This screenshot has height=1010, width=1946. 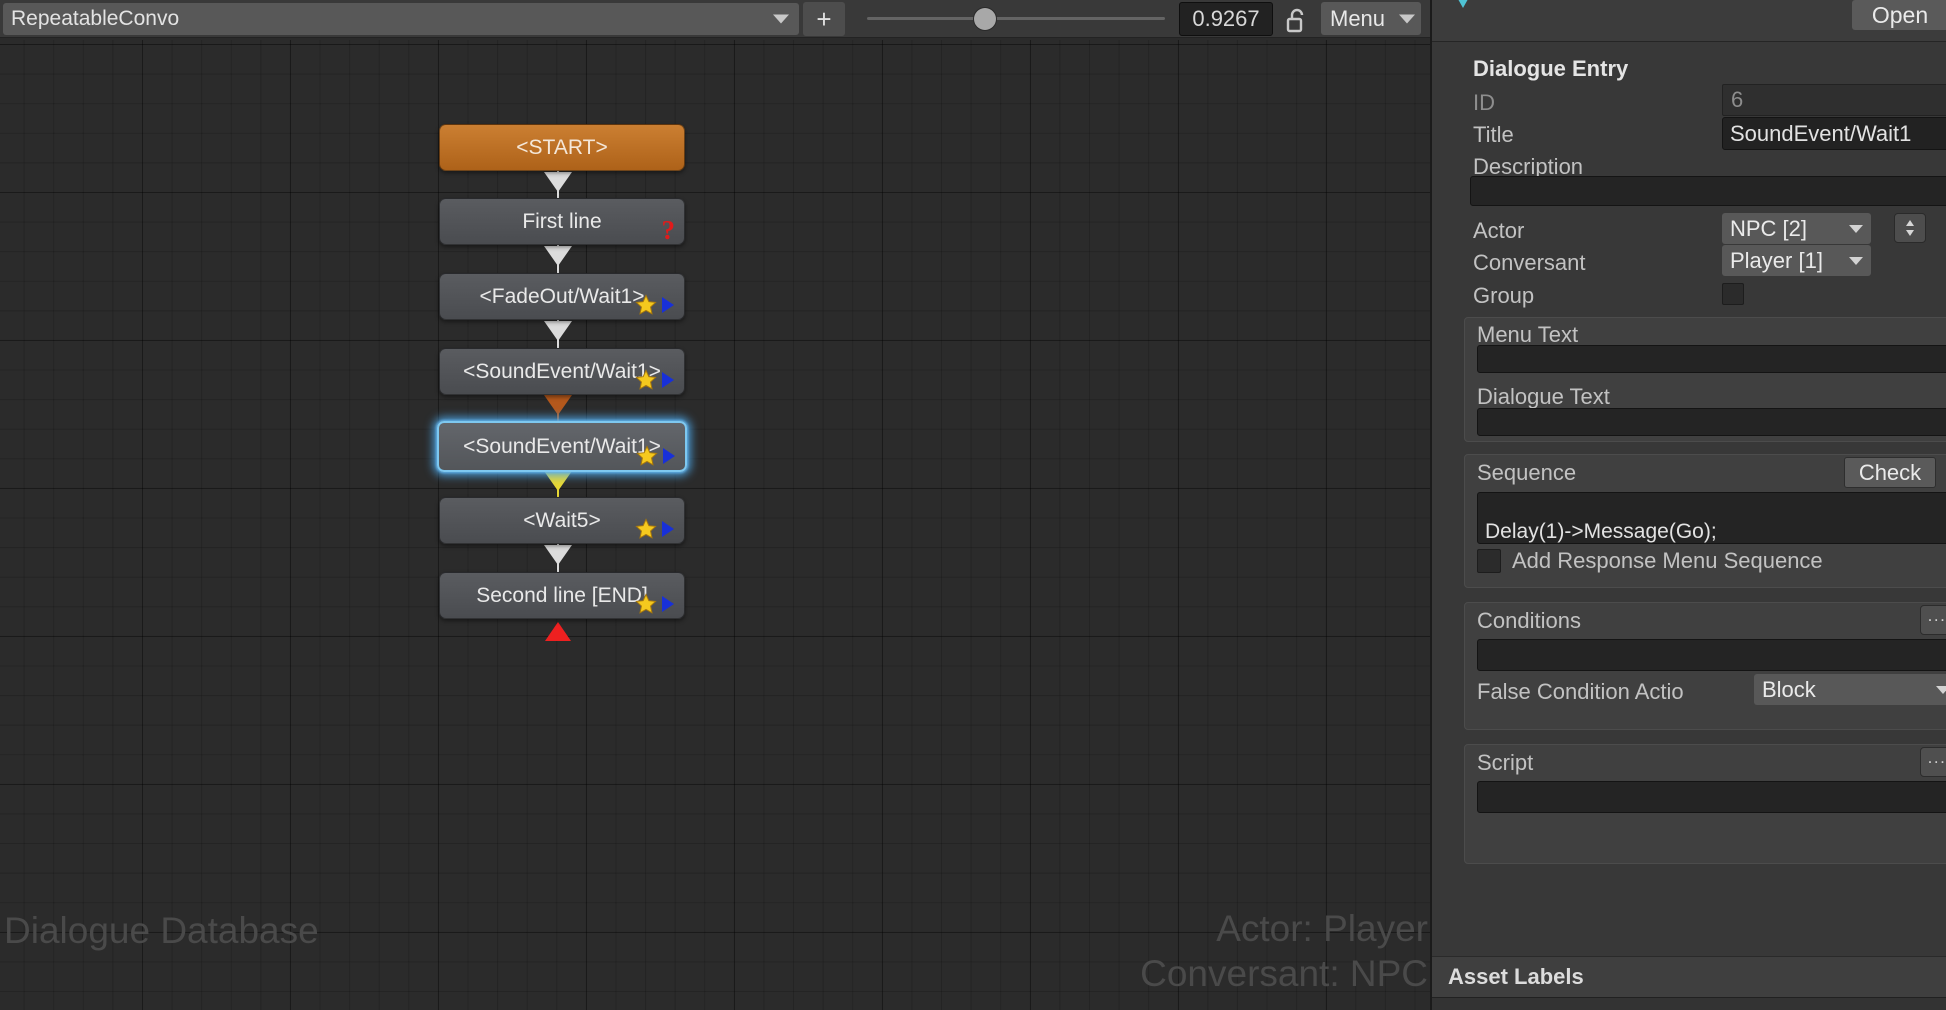 I want to click on dialogue-text-label: Dialogue Text, so click(x=1543, y=396).